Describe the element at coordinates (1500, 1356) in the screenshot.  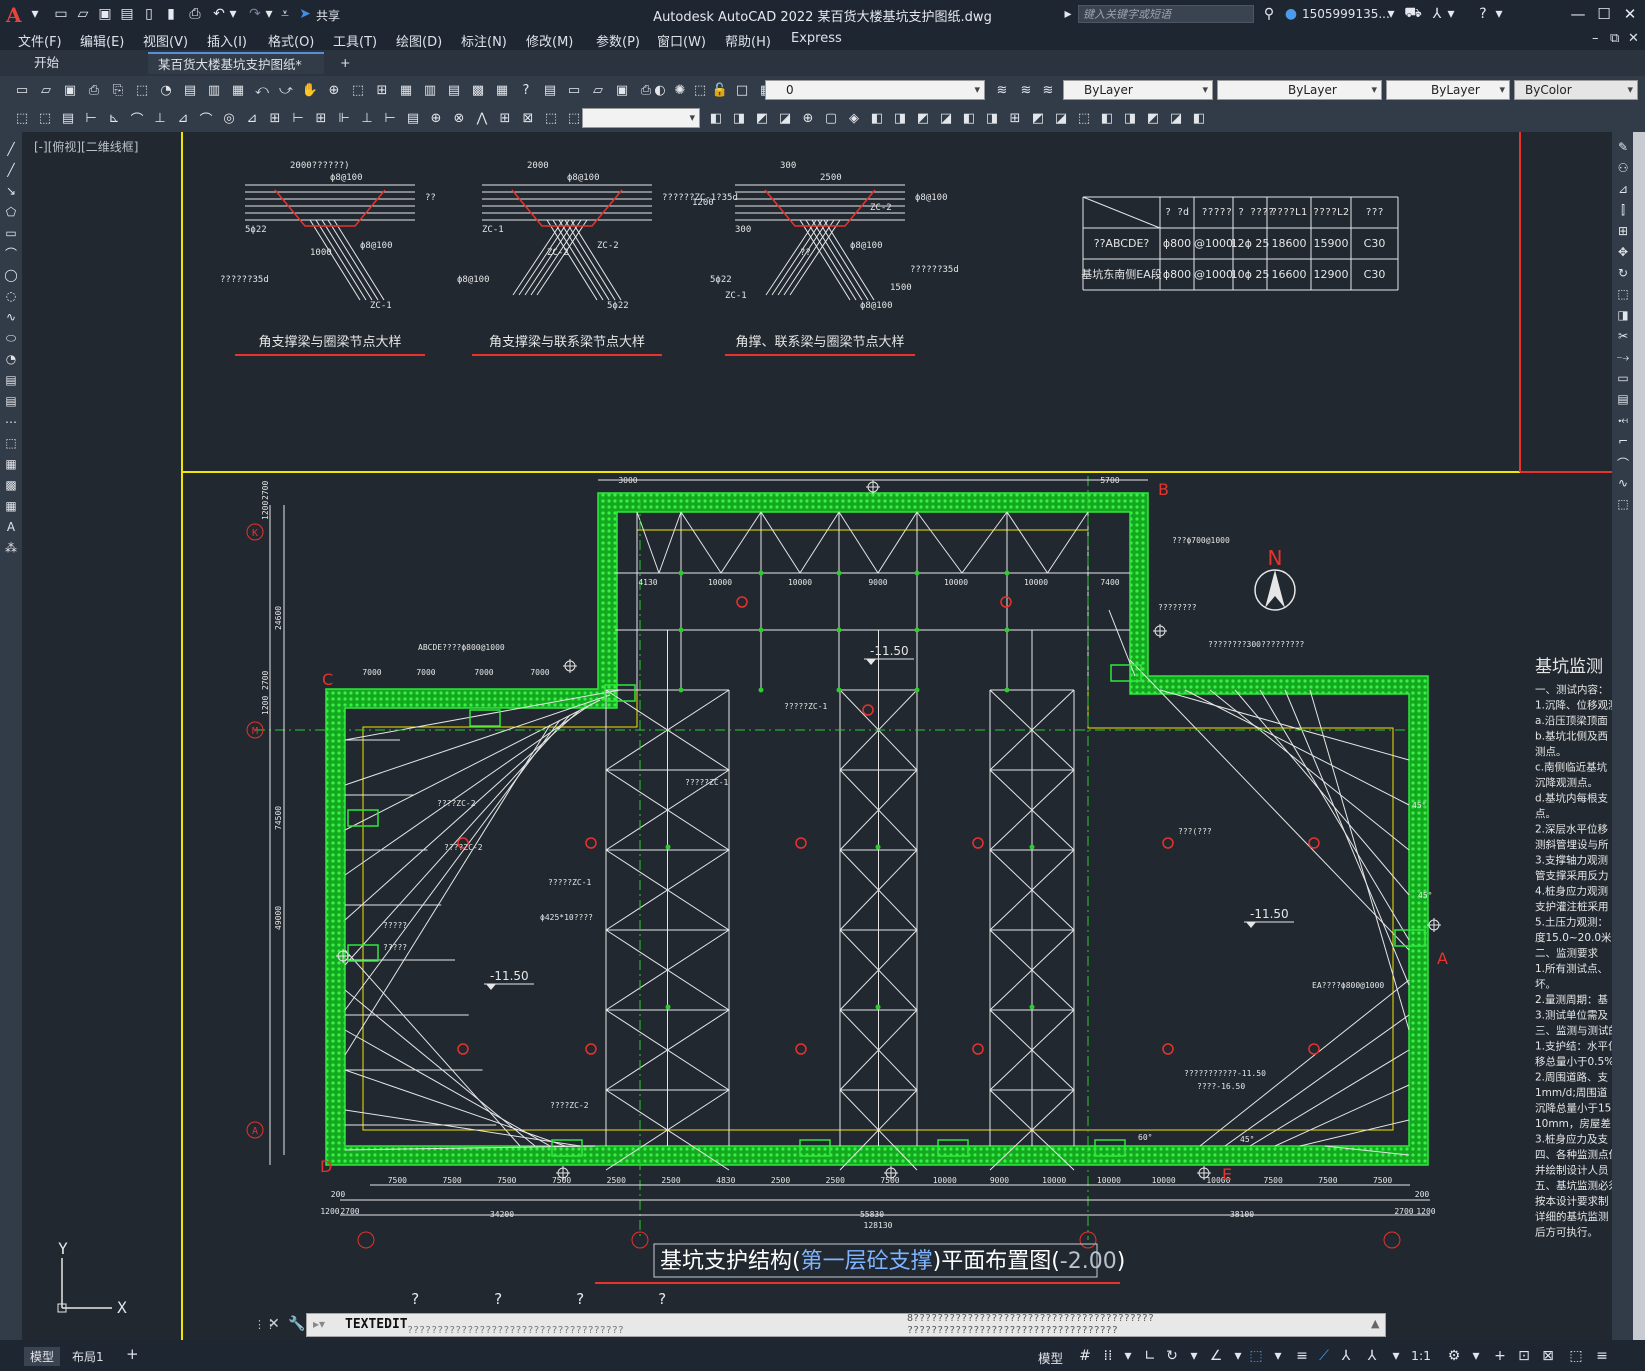
I see `status-tool-18-icon: +` at that location.